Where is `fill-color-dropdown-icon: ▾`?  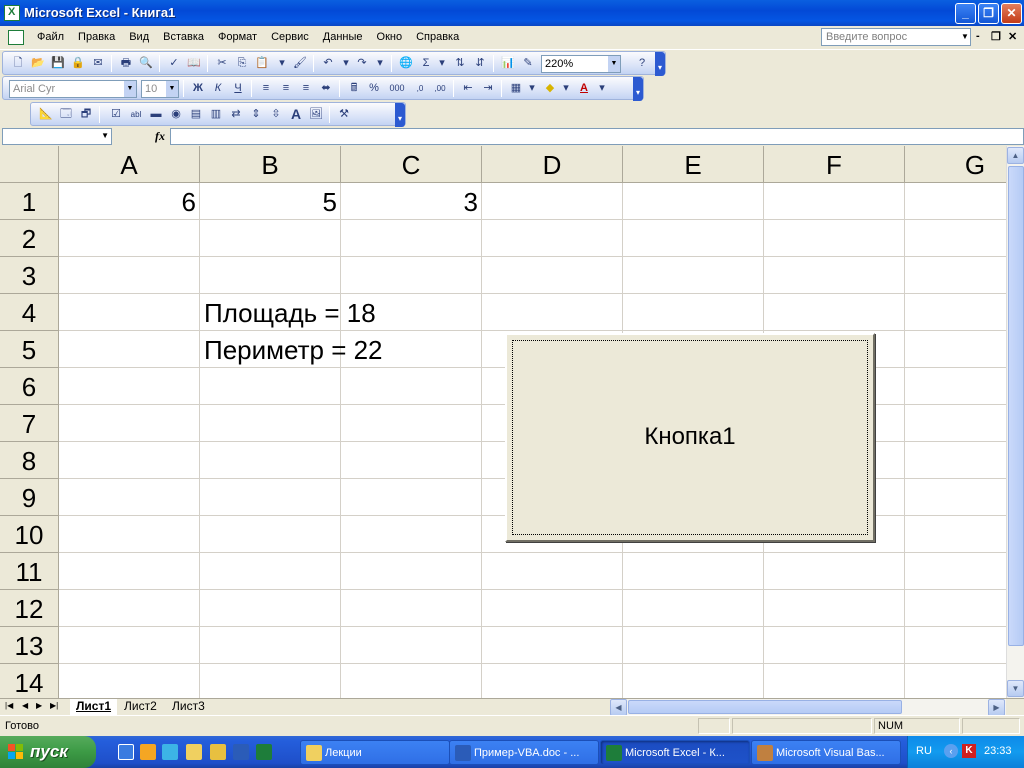
fill-color-dropdown-icon: ▾ is located at coordinates (566, 88).